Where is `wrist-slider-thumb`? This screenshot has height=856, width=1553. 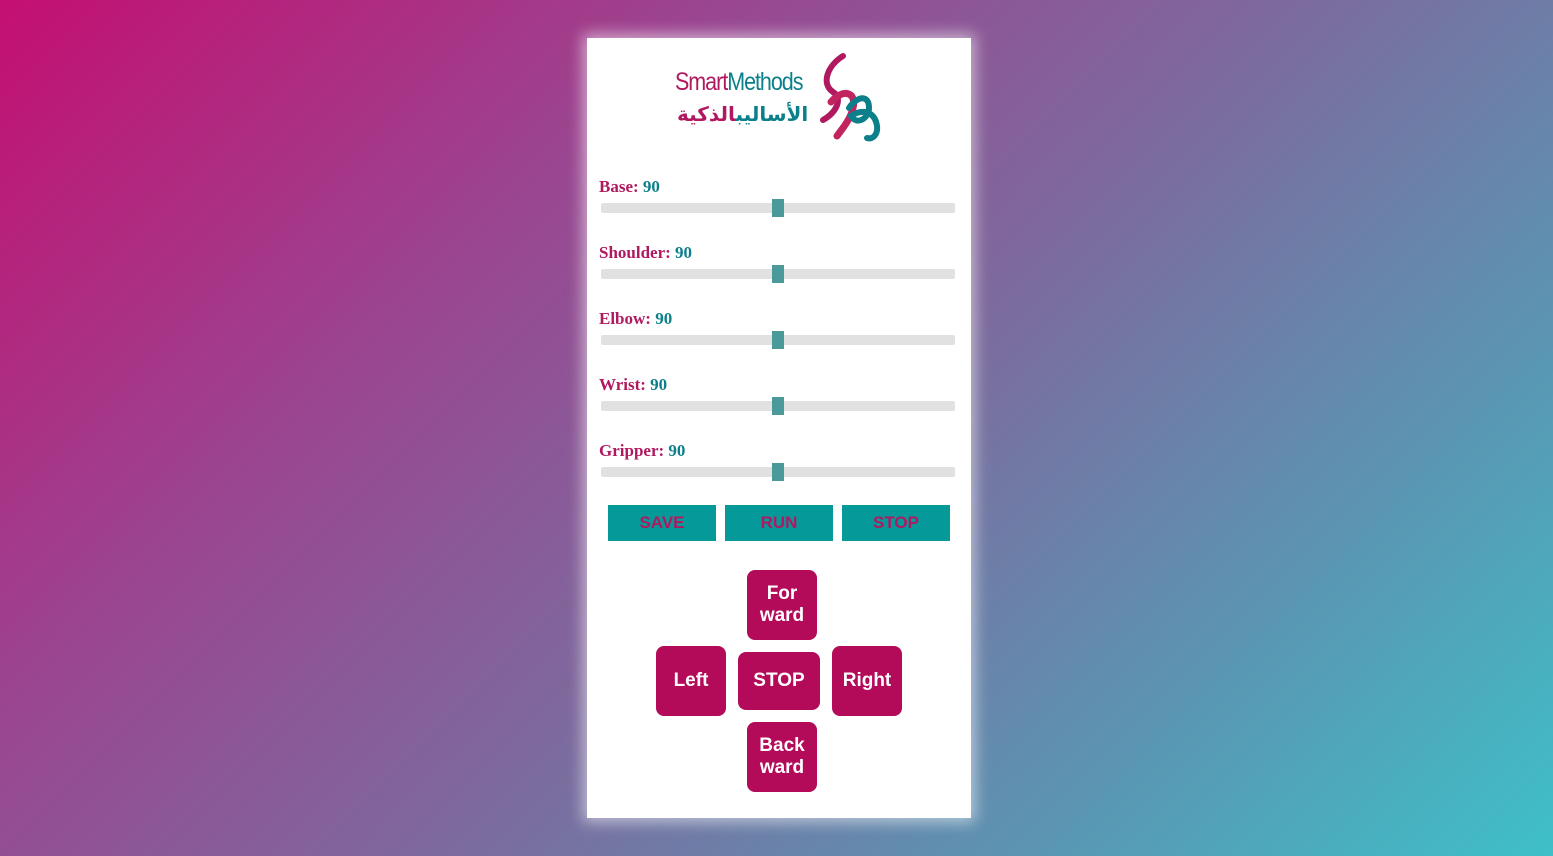 wrist-slider-thumb is located at coordinates (778, 406).